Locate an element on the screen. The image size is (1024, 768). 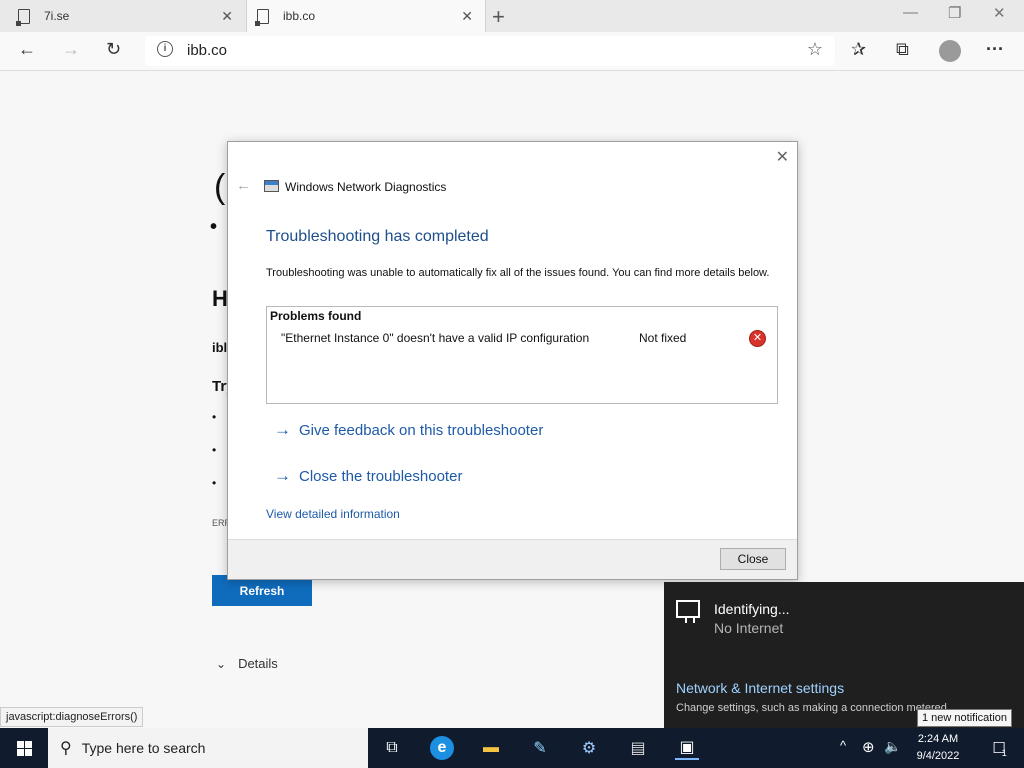
clock: 2:24 AM 9/4/2022 is located at coordinates (938, 748).